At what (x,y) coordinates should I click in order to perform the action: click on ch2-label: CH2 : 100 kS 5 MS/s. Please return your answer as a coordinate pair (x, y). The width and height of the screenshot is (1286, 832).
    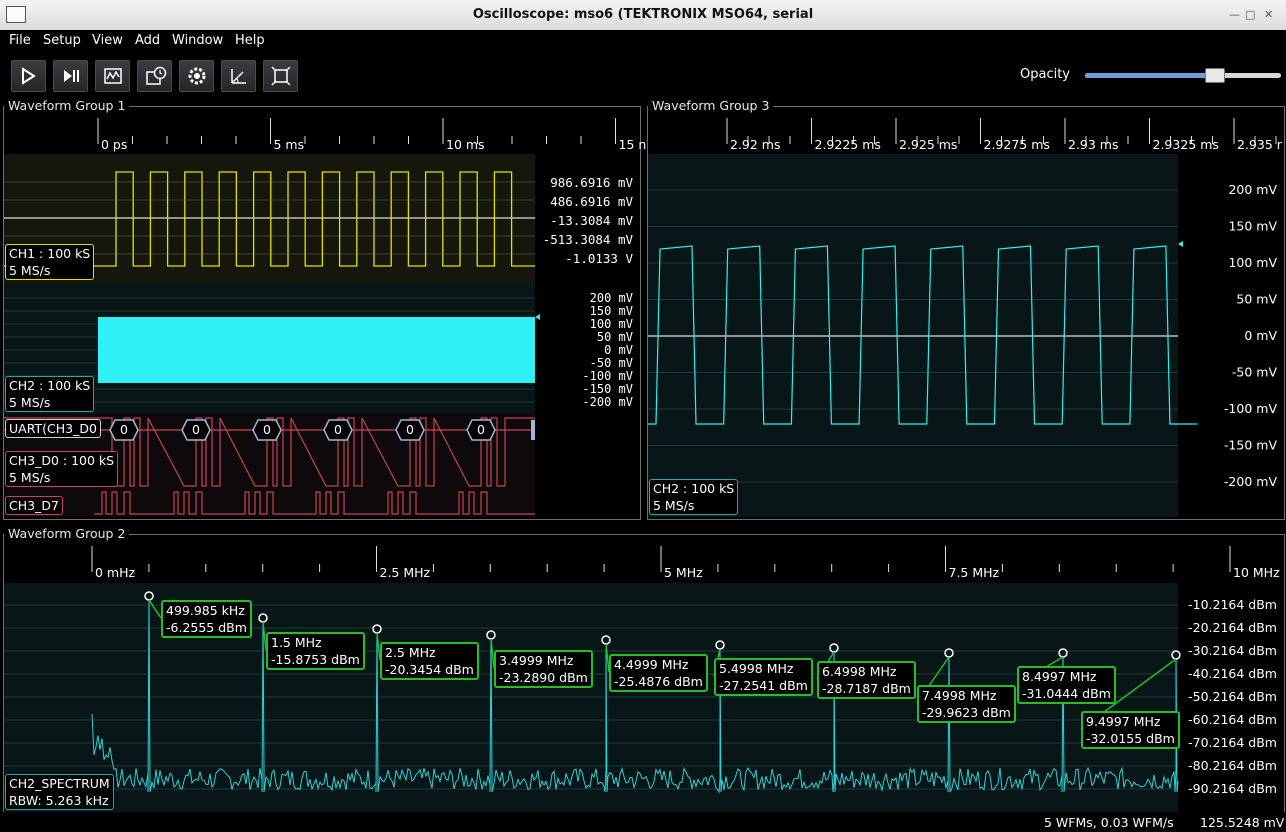
    Looking at the image, I should click on (50, 394).